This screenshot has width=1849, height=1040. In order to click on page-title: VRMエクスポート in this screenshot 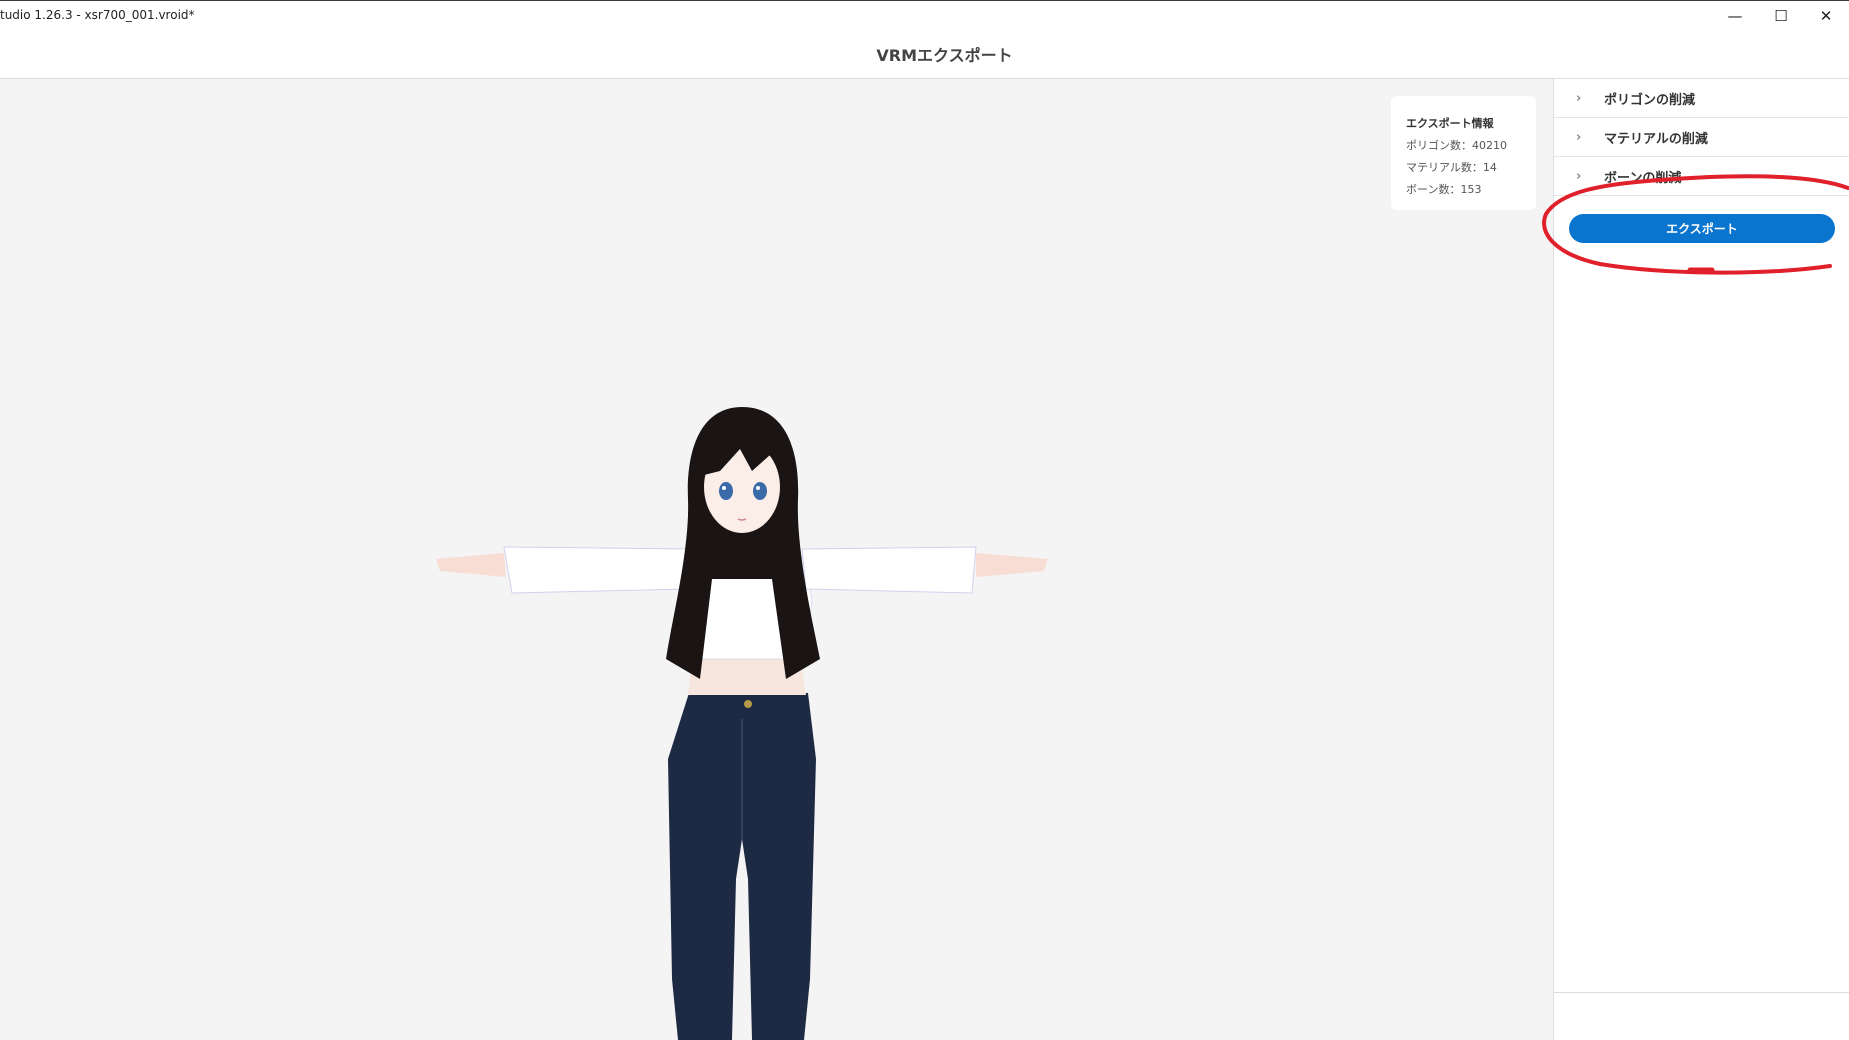, I will do `click(944, 55)`.